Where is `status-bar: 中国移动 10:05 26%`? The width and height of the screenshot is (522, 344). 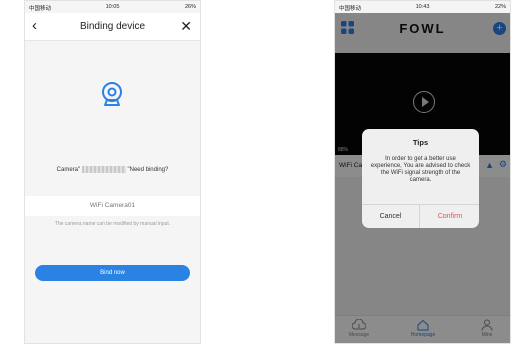 status-bar: 中国移动 10:05 26% is located at coordinates (112, 7).